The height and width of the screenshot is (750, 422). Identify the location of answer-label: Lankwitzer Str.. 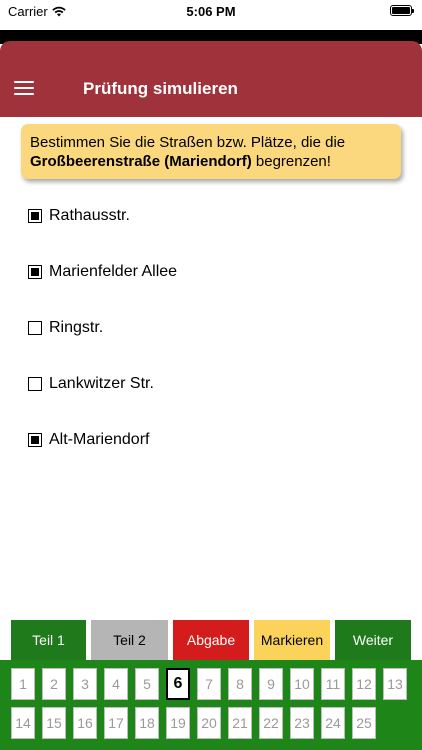
(101, 383).